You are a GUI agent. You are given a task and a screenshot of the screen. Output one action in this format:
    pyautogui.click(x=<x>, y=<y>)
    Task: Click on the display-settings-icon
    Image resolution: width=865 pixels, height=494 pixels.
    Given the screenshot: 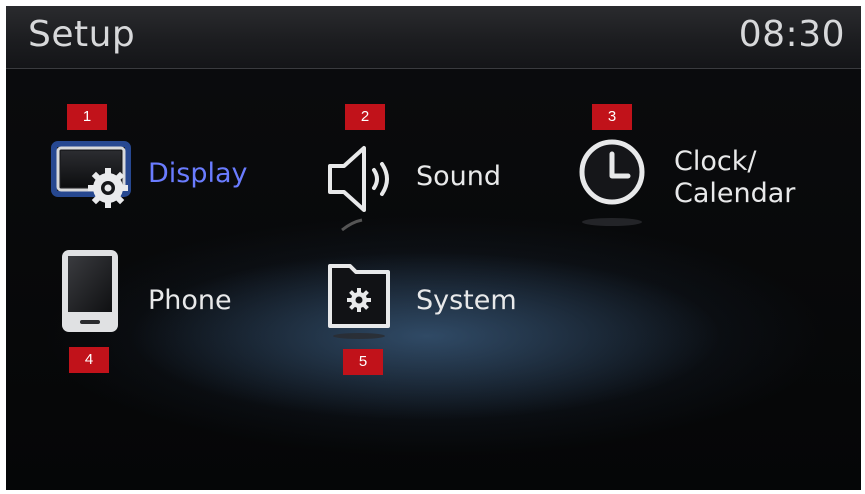 What is the action you would take?
    pyautogui.click(x=91, y=174)
    